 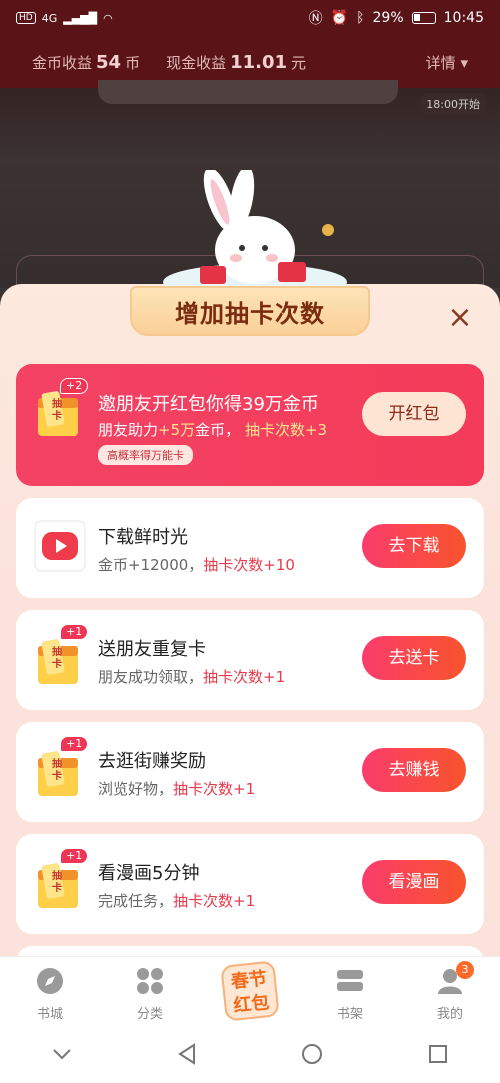 What do you see at coordinates (128, 430) in the screenshot?
I see `task-sub-part: 朋友助力` at bounding box center [128, 430].